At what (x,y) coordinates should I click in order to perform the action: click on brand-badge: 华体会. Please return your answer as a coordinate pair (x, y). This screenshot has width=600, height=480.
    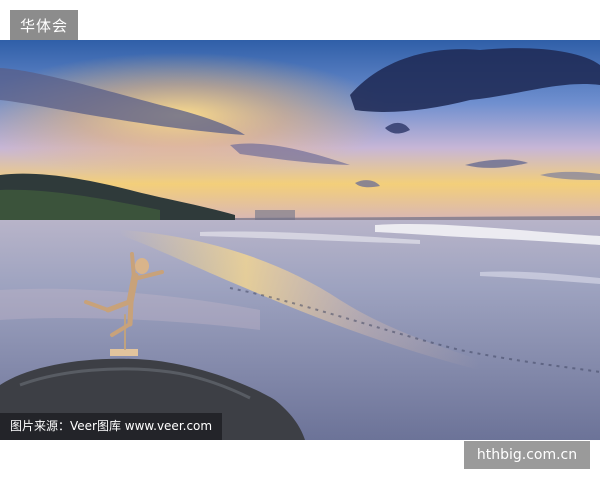
    Looking at the image, I should click on (44, 25).